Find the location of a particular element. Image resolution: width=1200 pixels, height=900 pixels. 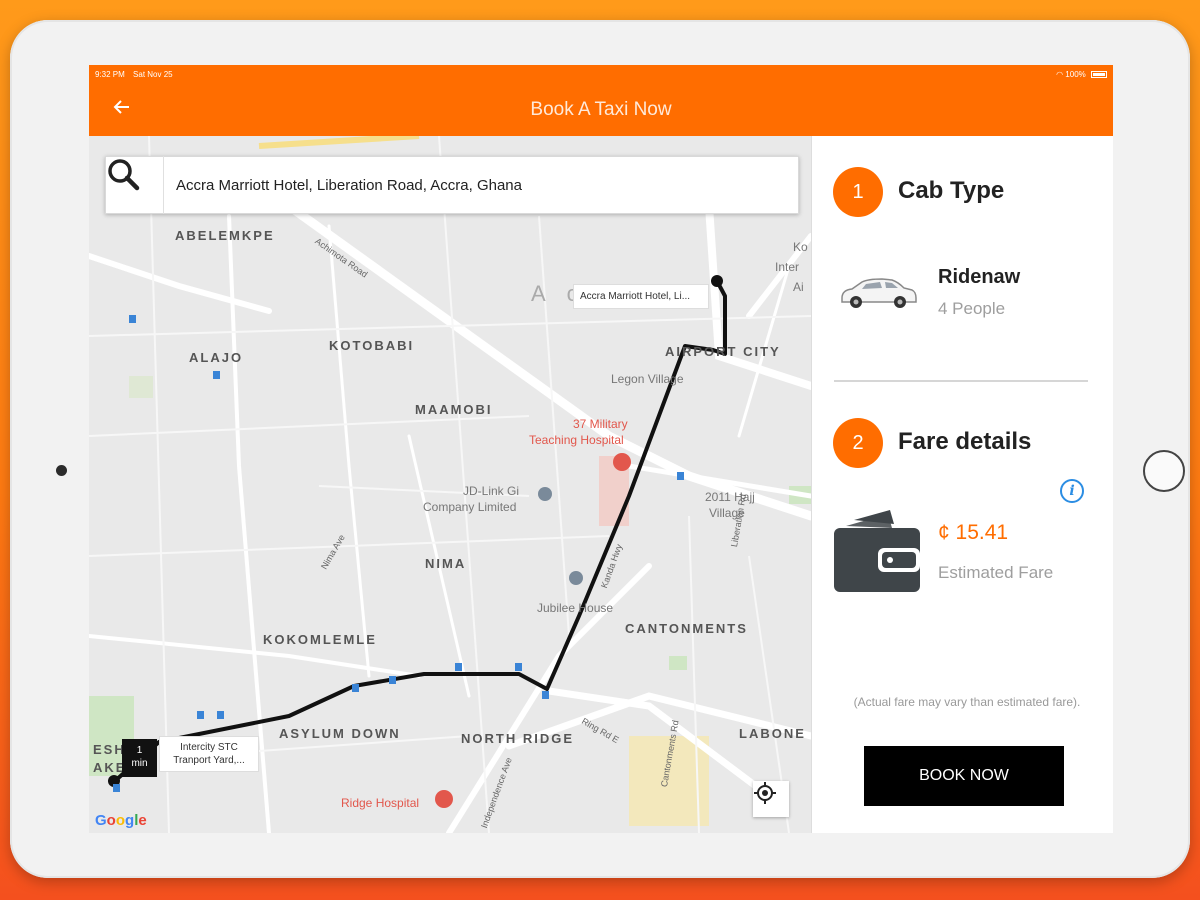

cab-option is located at coordinates (962, 296).